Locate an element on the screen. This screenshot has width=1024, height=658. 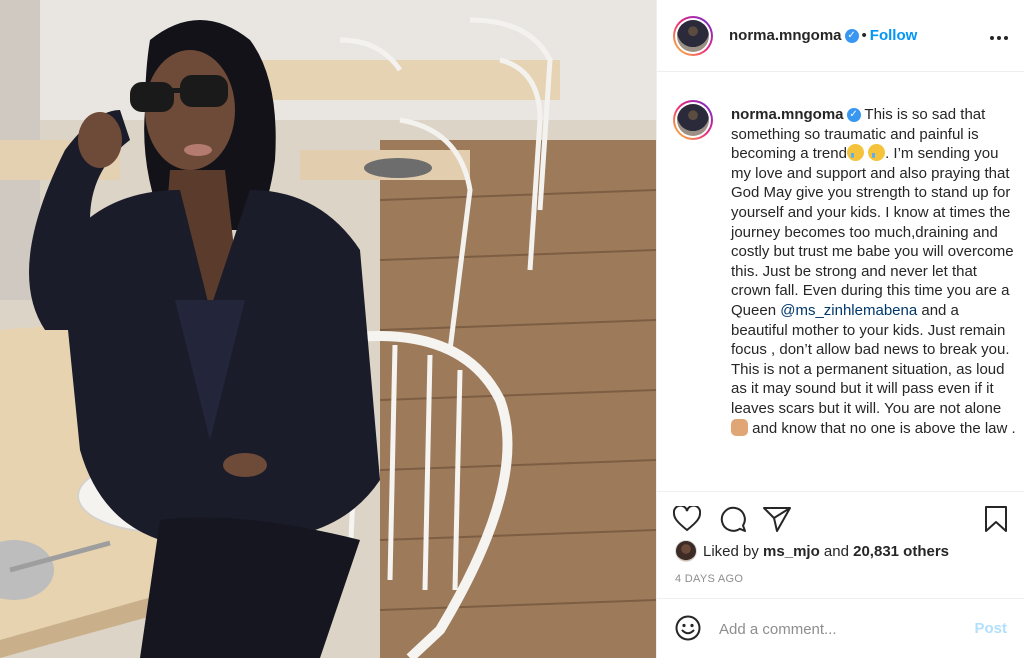
likes-summary: Liked by ms_mjo and 20,831 others is located at coordinates (812, 551).